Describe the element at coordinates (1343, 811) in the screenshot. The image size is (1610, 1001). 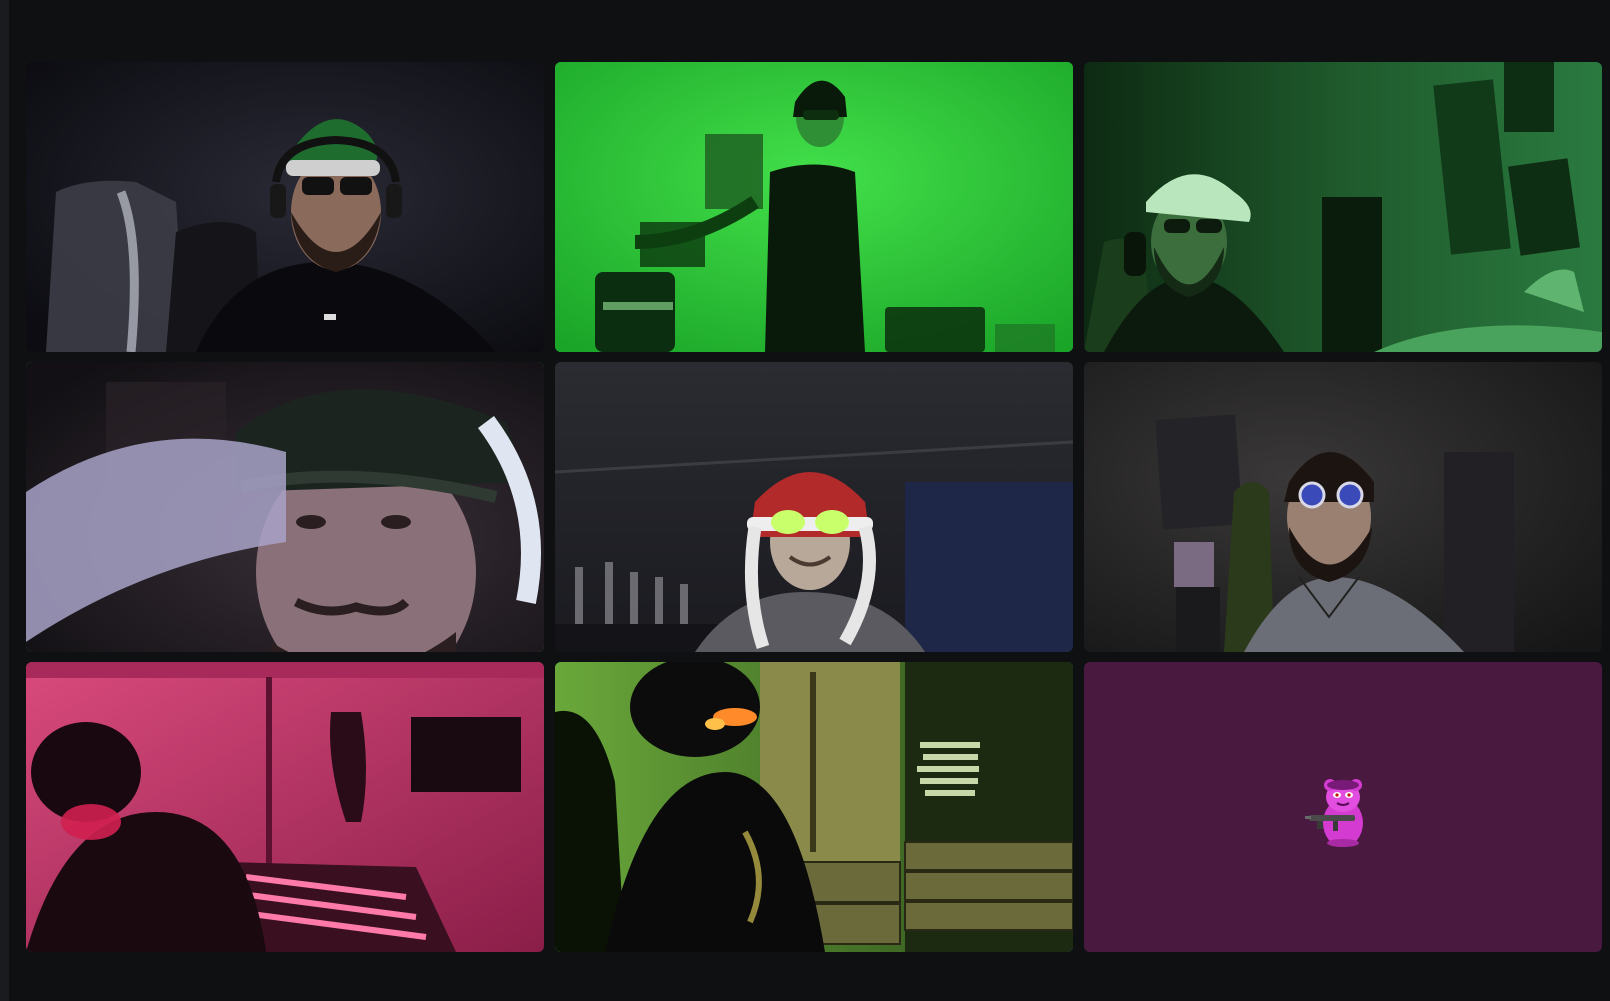
I see `pink-bear-with-rifle-icon` at that location.